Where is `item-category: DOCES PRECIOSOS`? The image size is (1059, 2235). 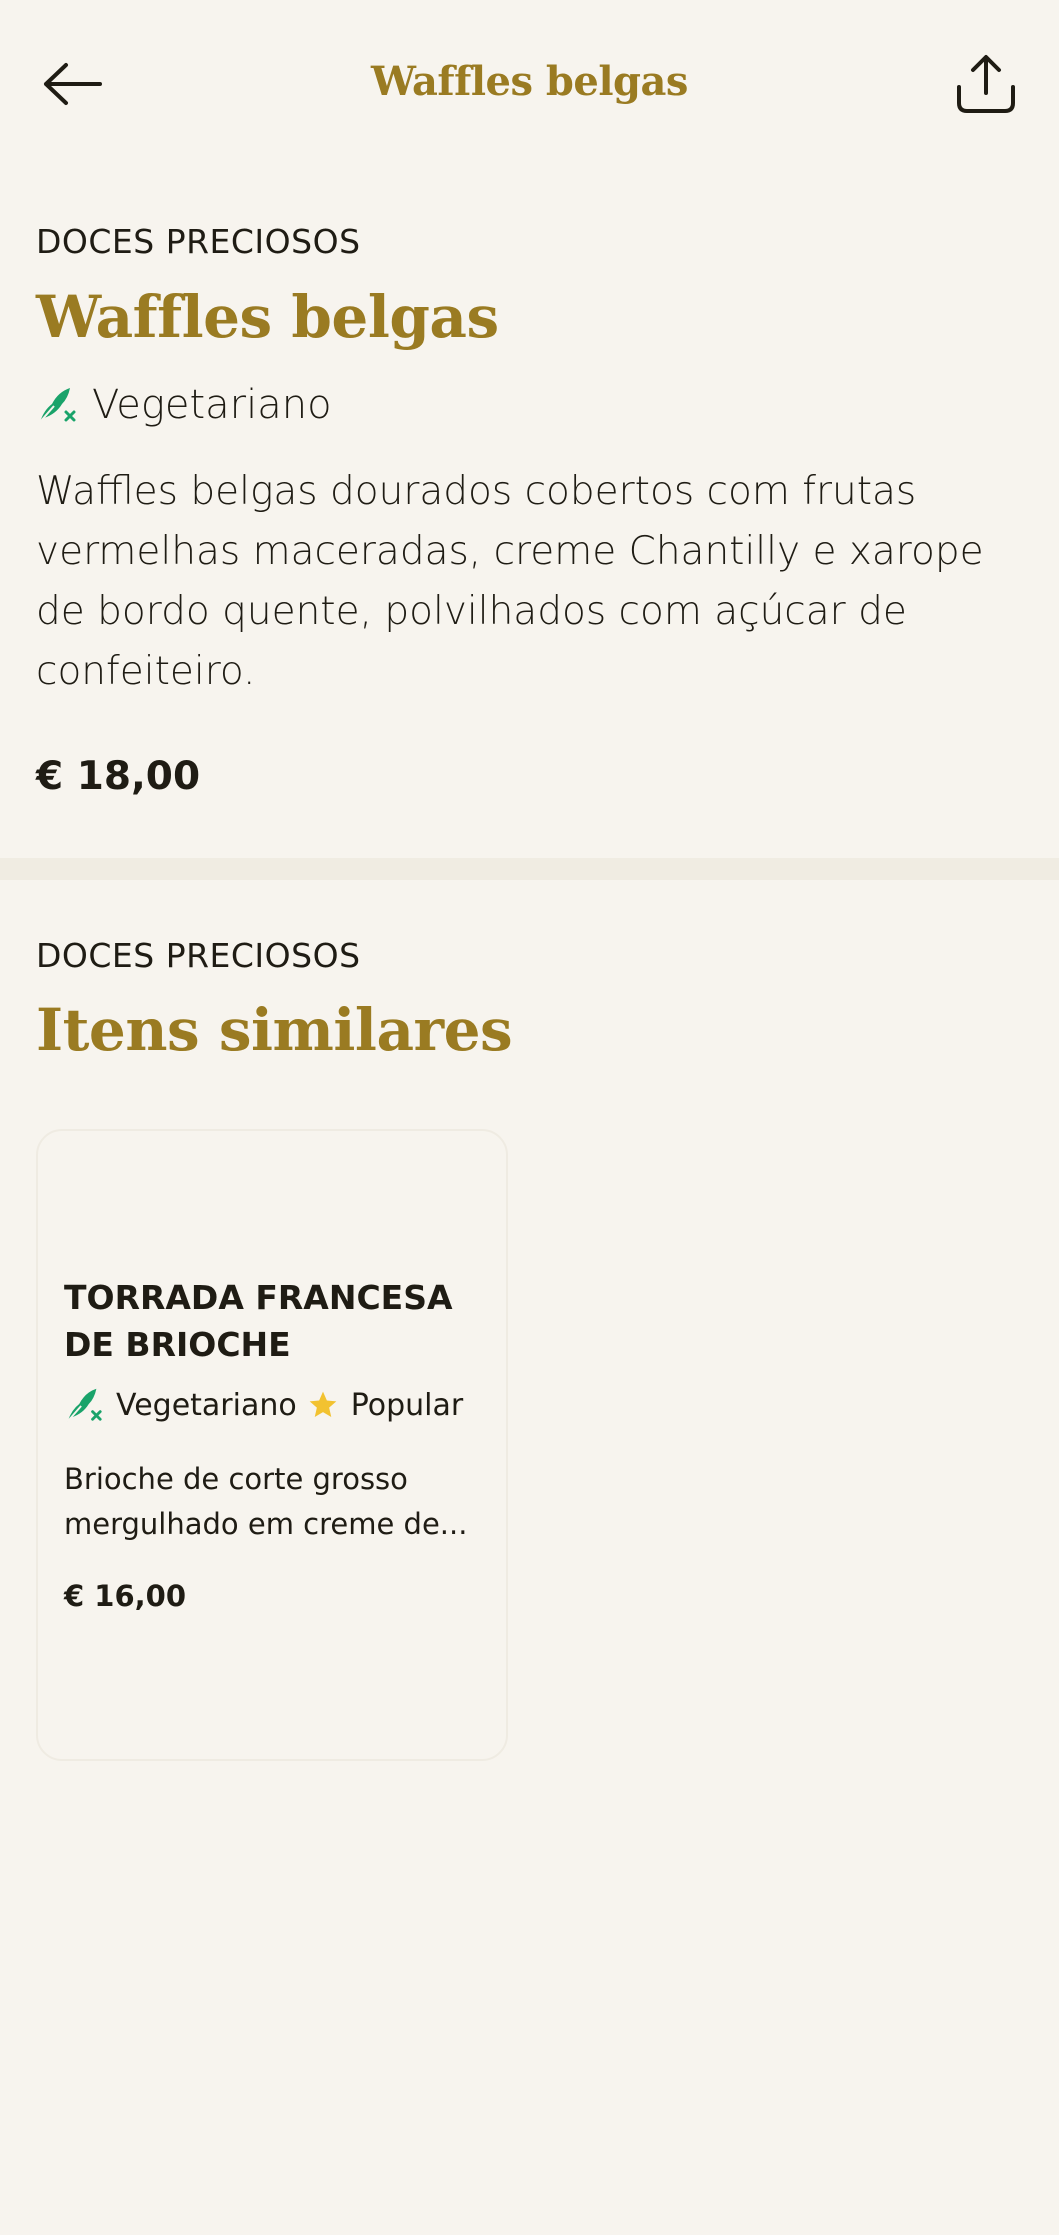 item-category: DOCES PRECIOSOS is located at coordinates (198, 241).